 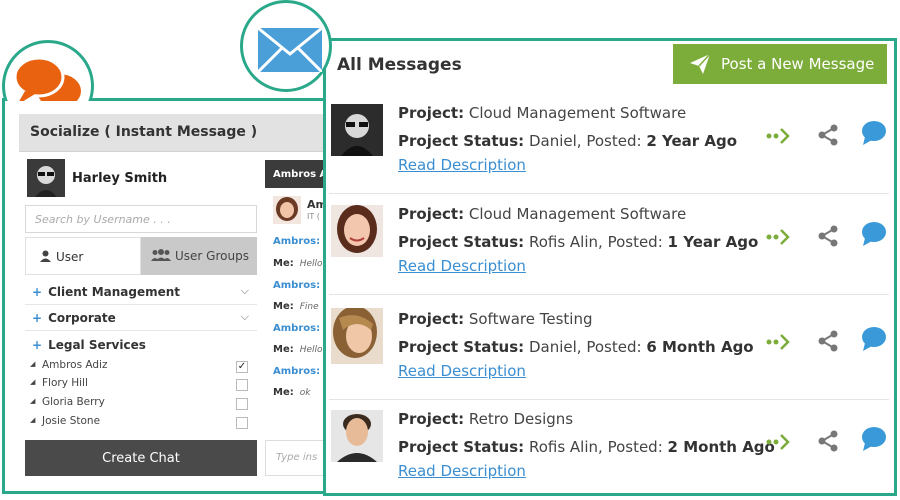 I want to click on member-checkbox: ✓, so click(x=242, y=367).